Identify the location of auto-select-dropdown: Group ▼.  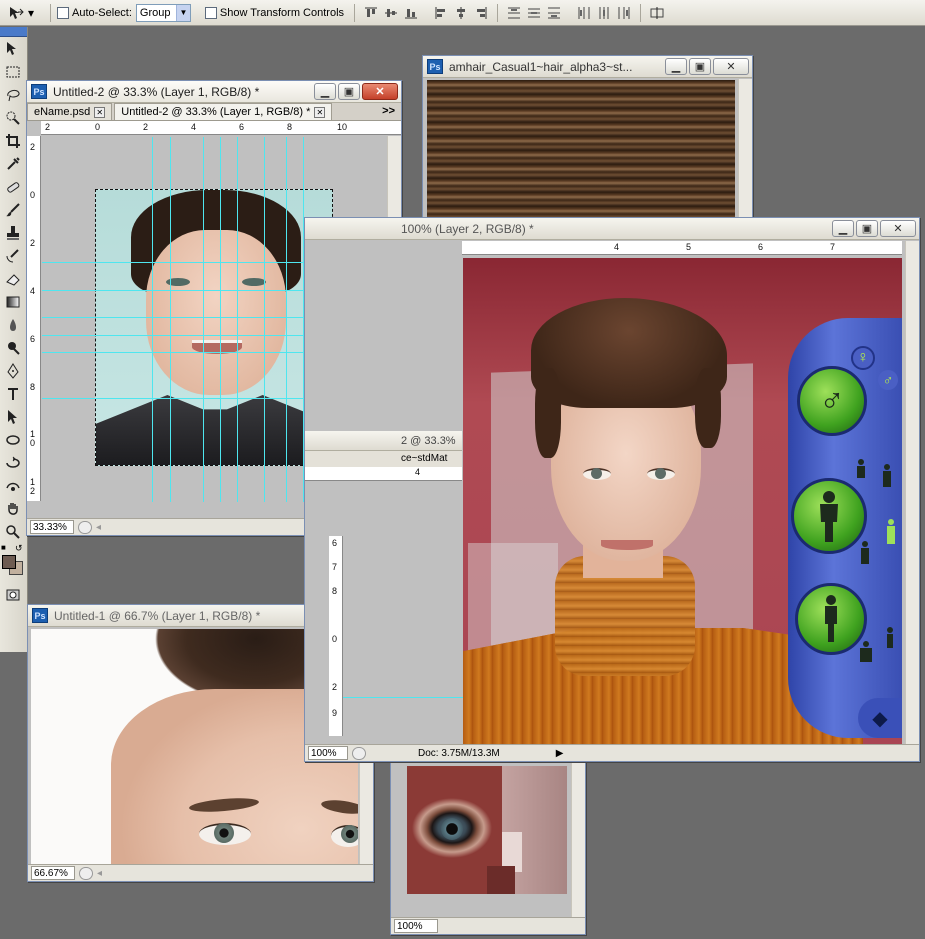
(163, 12).